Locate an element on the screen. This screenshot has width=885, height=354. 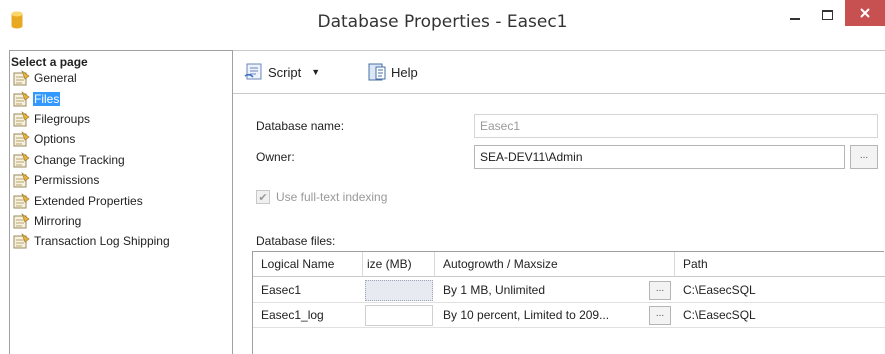
window-title: Database Properties - Easec1 is located at coordinates (442, 22).